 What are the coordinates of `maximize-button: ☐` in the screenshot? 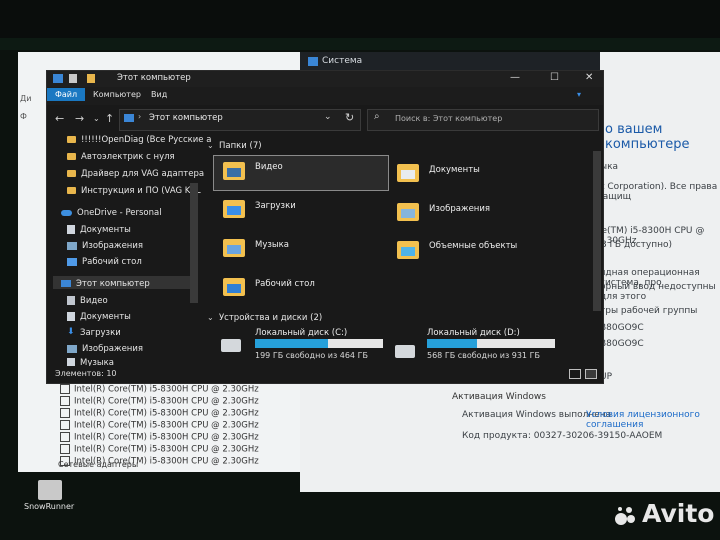 It's located at (554, 77).